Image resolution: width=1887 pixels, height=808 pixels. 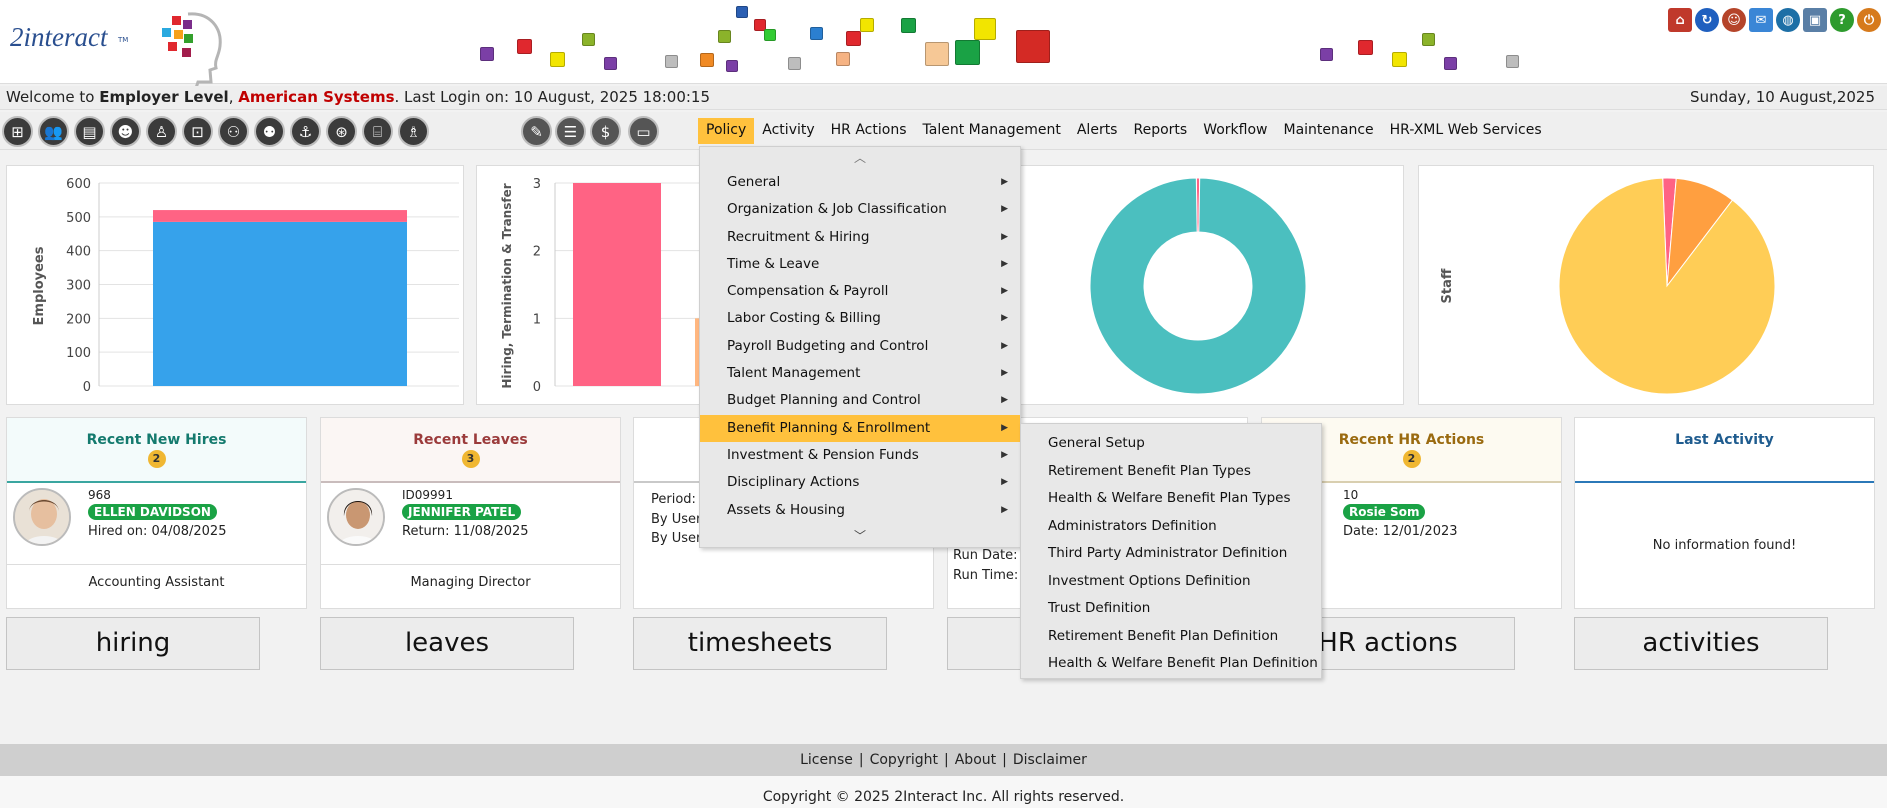 What do you see at coordinates (1171, 582) in the screenshot?
I see `benefit-submenu-item: Investment Options Definition` at bounding box center [1171, 582].